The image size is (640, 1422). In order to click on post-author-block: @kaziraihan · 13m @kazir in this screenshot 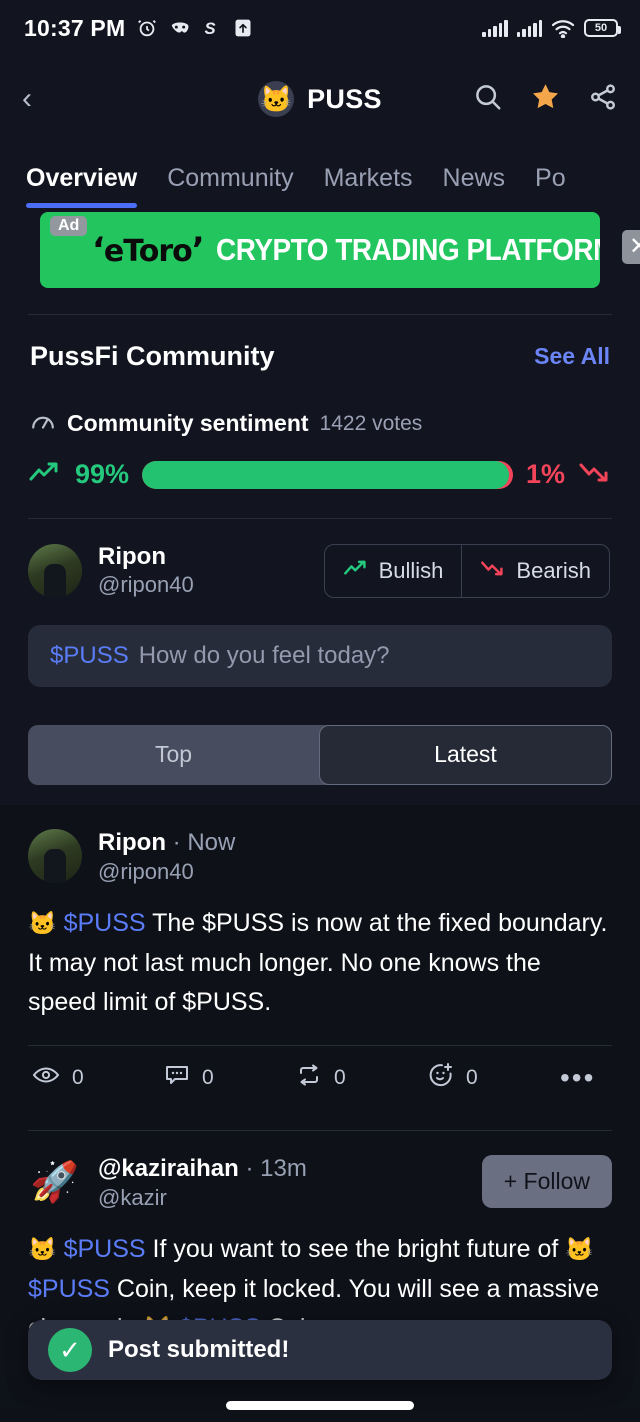, I will do `click(202, 1183)`.